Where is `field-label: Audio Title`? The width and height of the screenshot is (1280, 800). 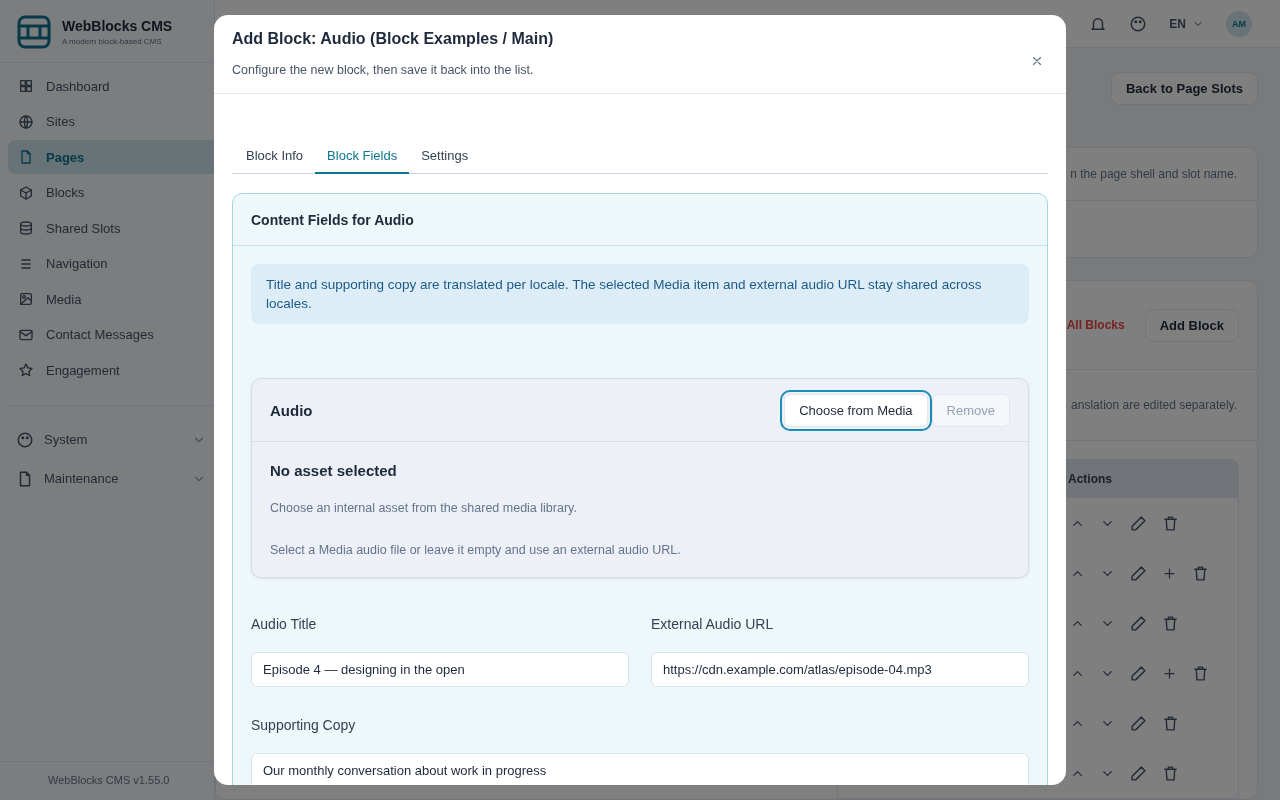 field-label: Audio Title is located at coordinates (284, 624).